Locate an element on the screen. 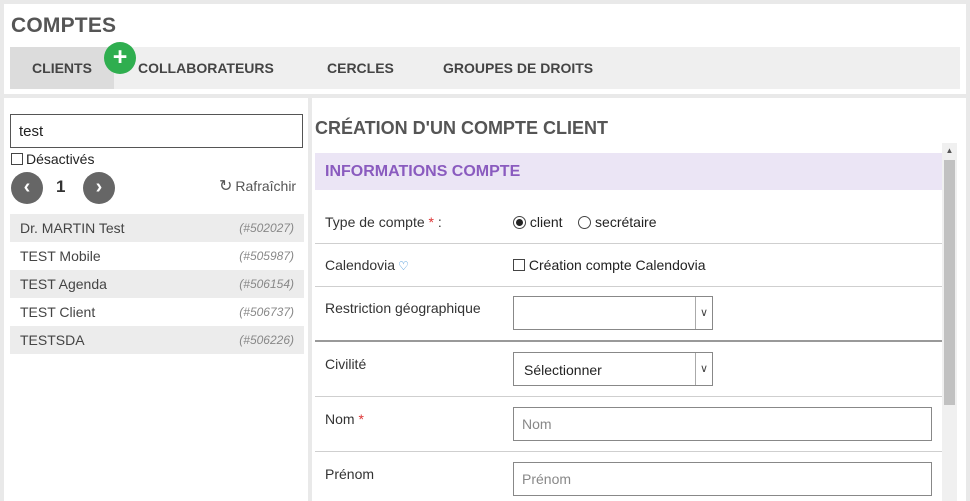  refresh-label: Rafraîchir is located at coordinates (266, 186).